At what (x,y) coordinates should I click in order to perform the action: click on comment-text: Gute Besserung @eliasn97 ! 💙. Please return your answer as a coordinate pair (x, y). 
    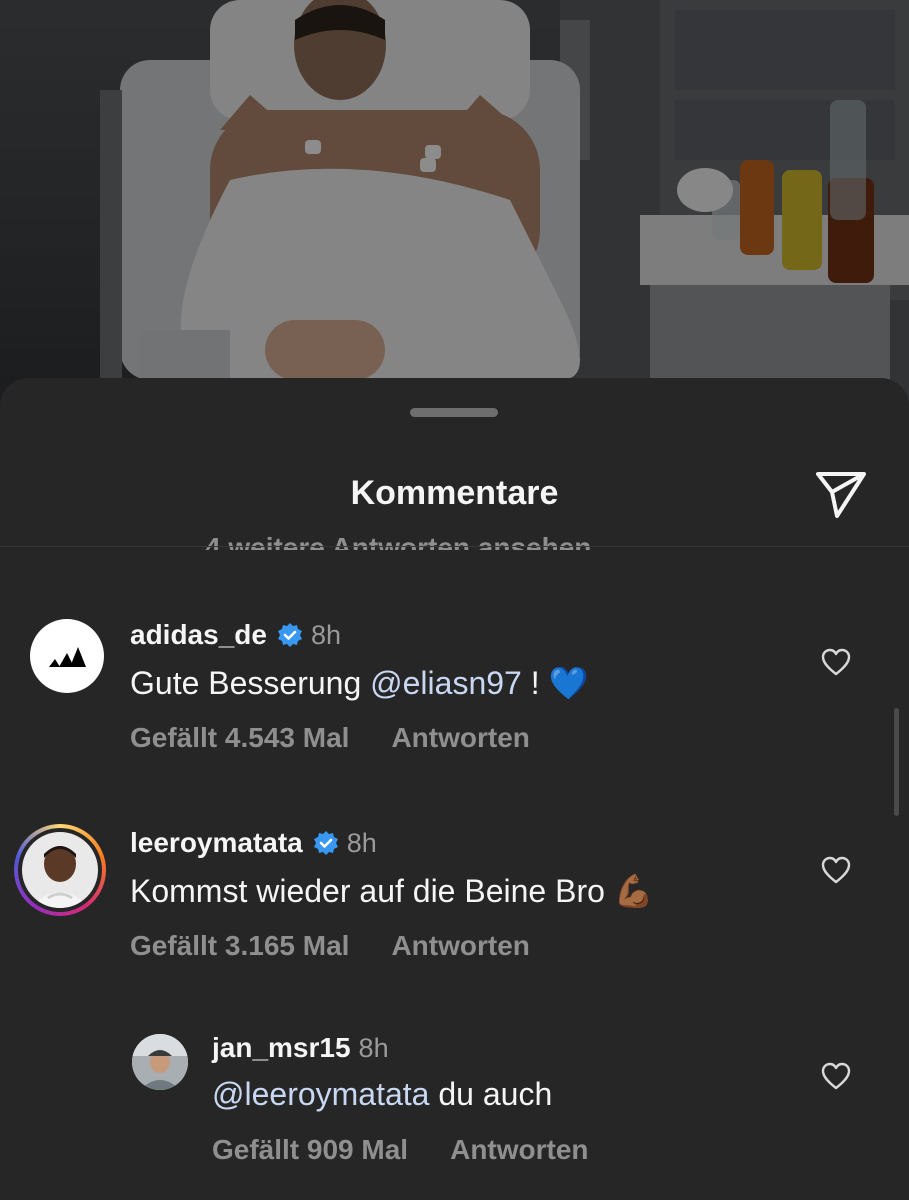
    Looking at the image, I should click on (359, 683).